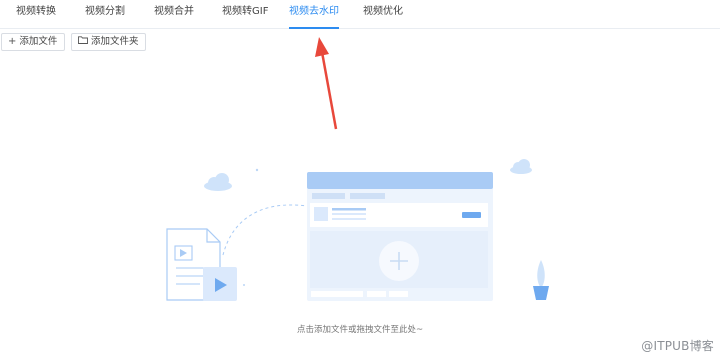 This screenshot has height=359, width=720. Describe the element at coordinates (677, 346) in the screenshot. I see `watermark-text: @ITPUB博客` at that location.